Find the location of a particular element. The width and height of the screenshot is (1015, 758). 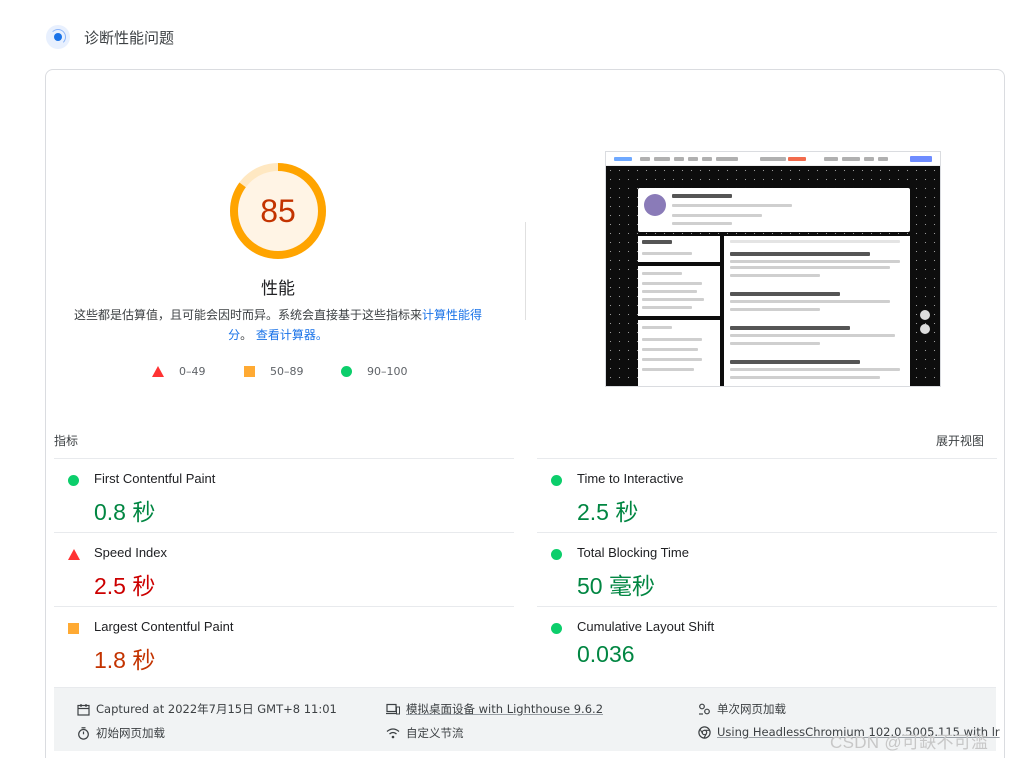

section-header: 诊断性能问题 is located at coordinates (110, 37).